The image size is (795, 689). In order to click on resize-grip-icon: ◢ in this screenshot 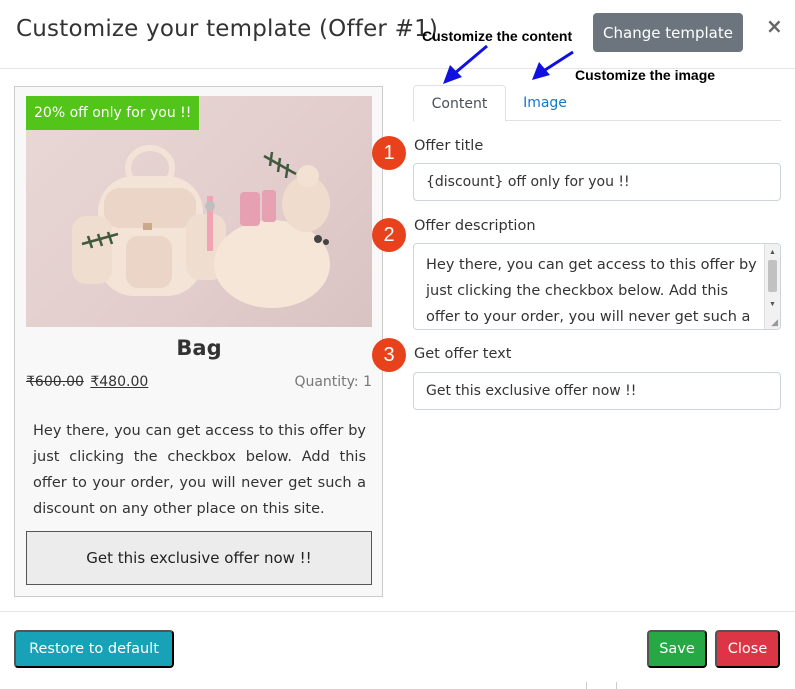, I will do `click(774, 322)`.